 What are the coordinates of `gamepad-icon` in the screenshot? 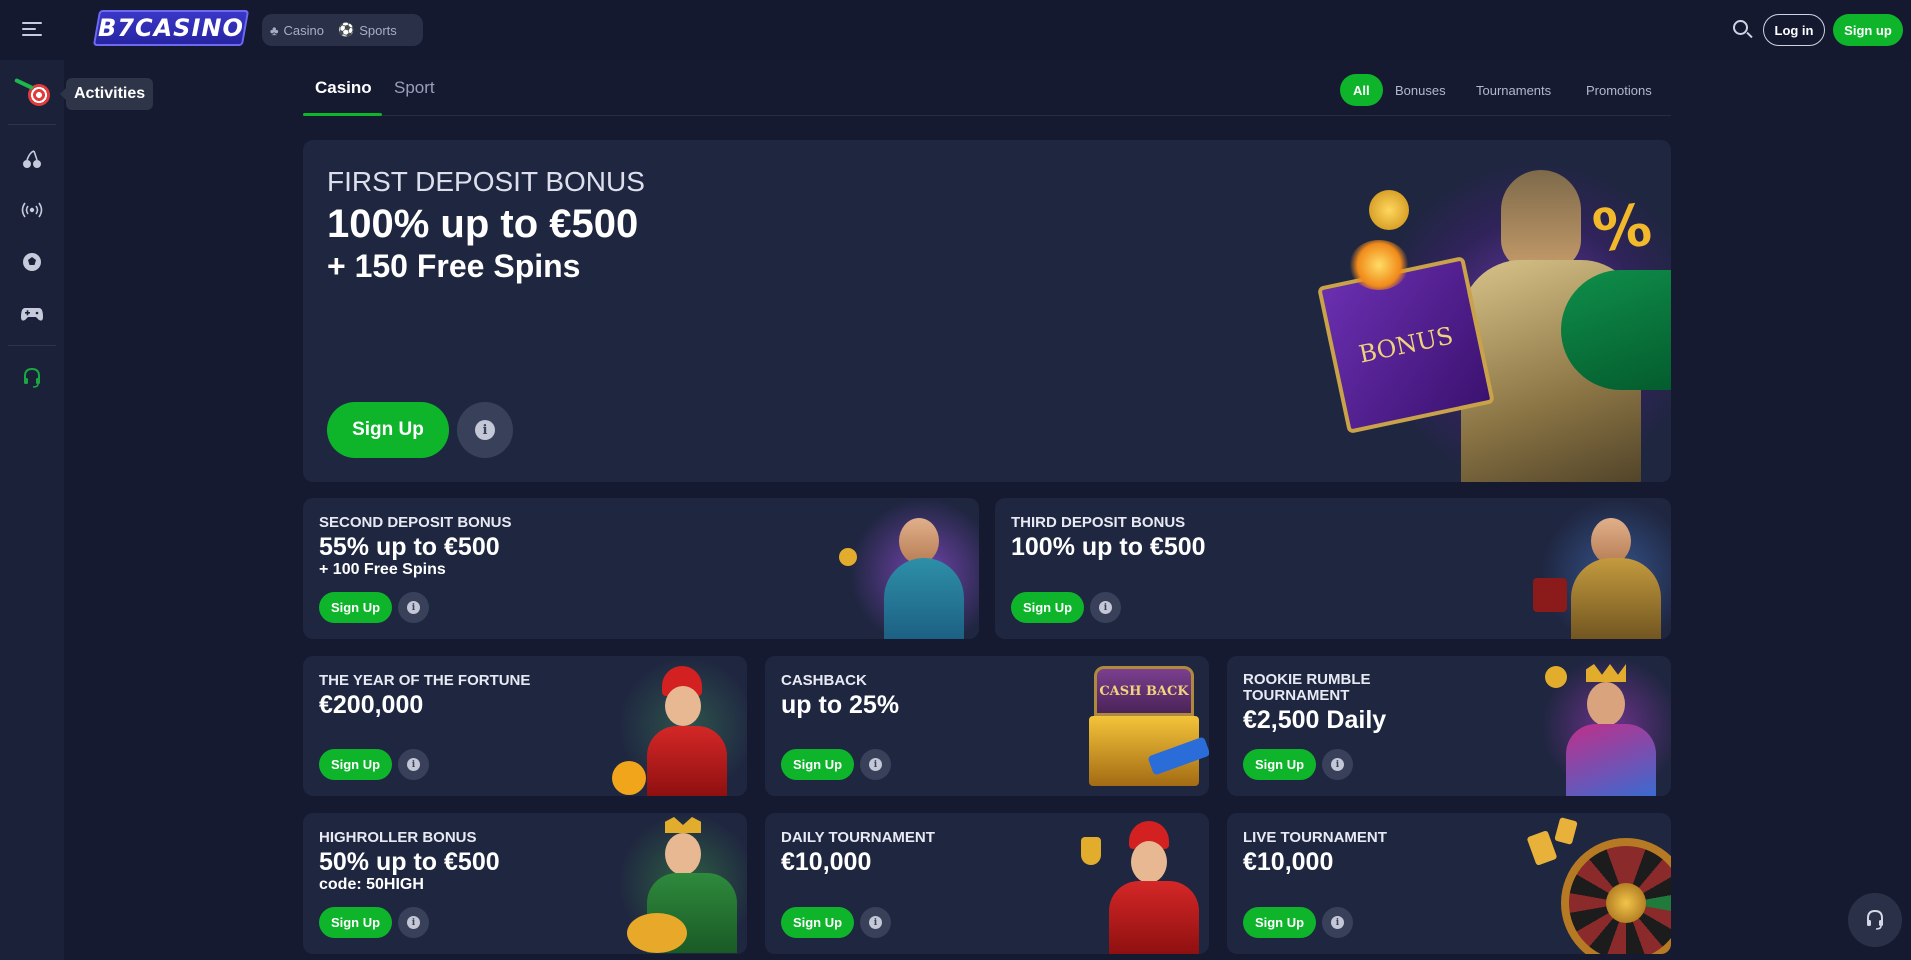 It's located at (32, 314).